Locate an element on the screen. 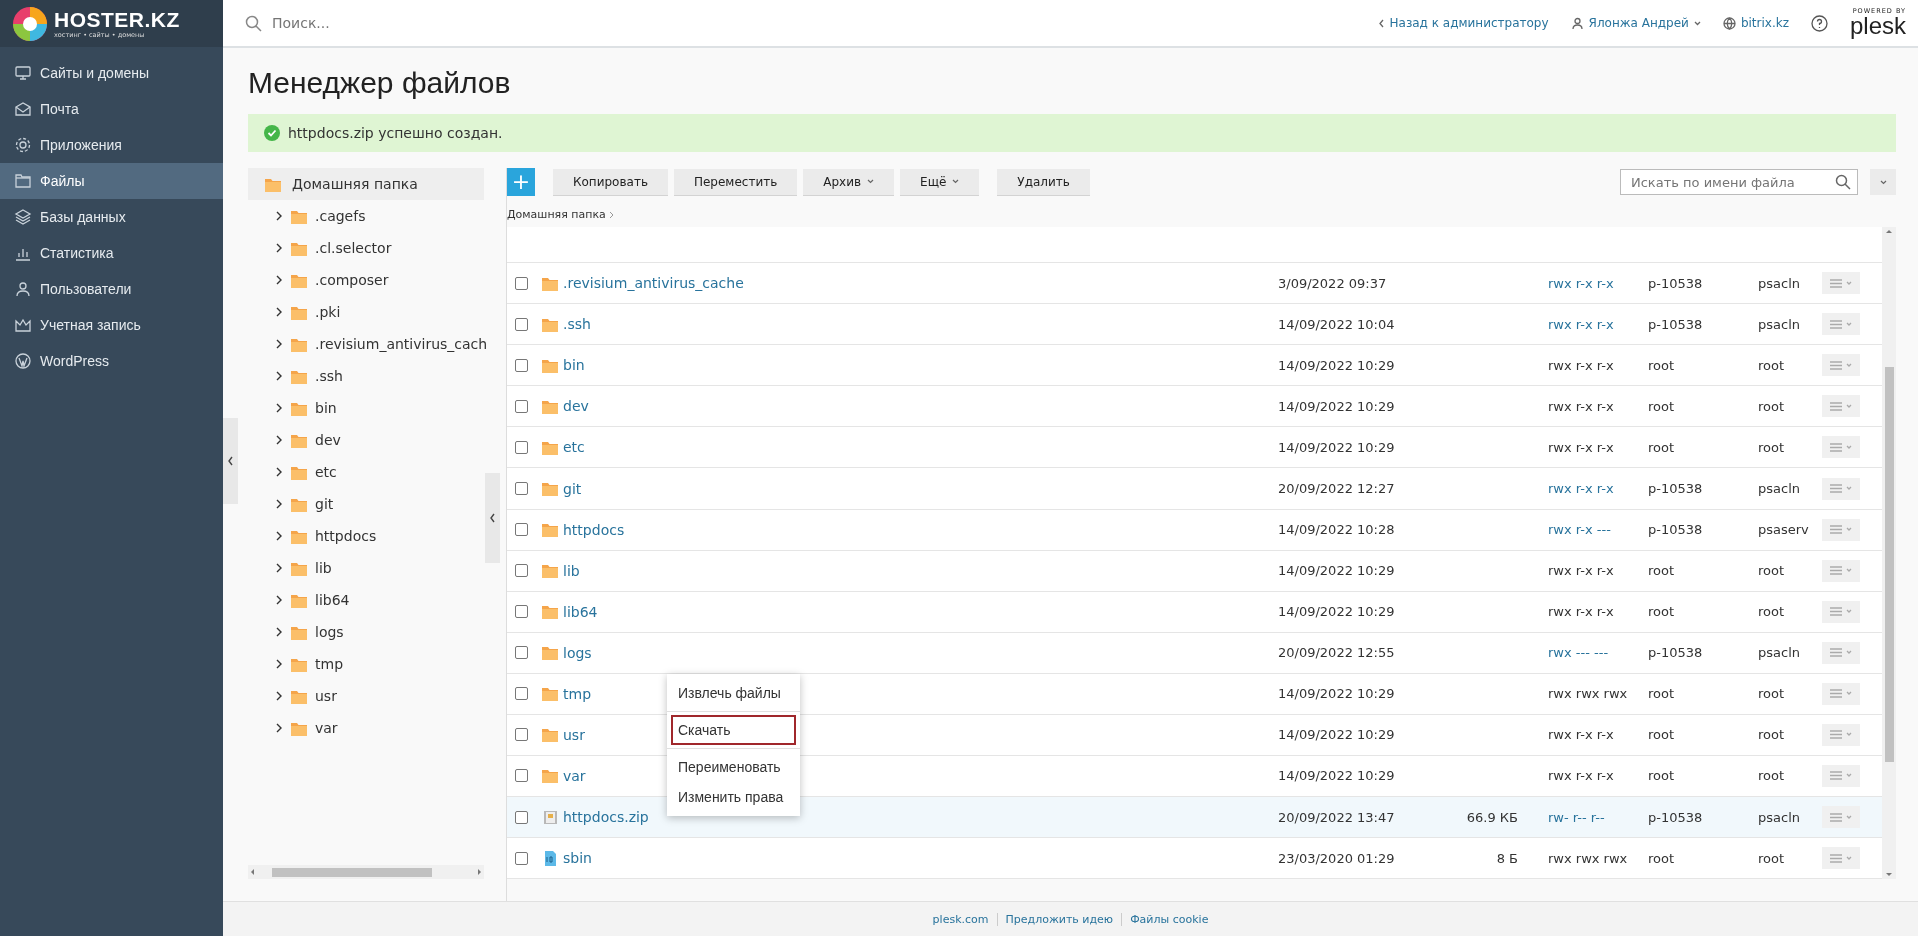  footer-link: plesk.com is located at coordinates (960, 919).